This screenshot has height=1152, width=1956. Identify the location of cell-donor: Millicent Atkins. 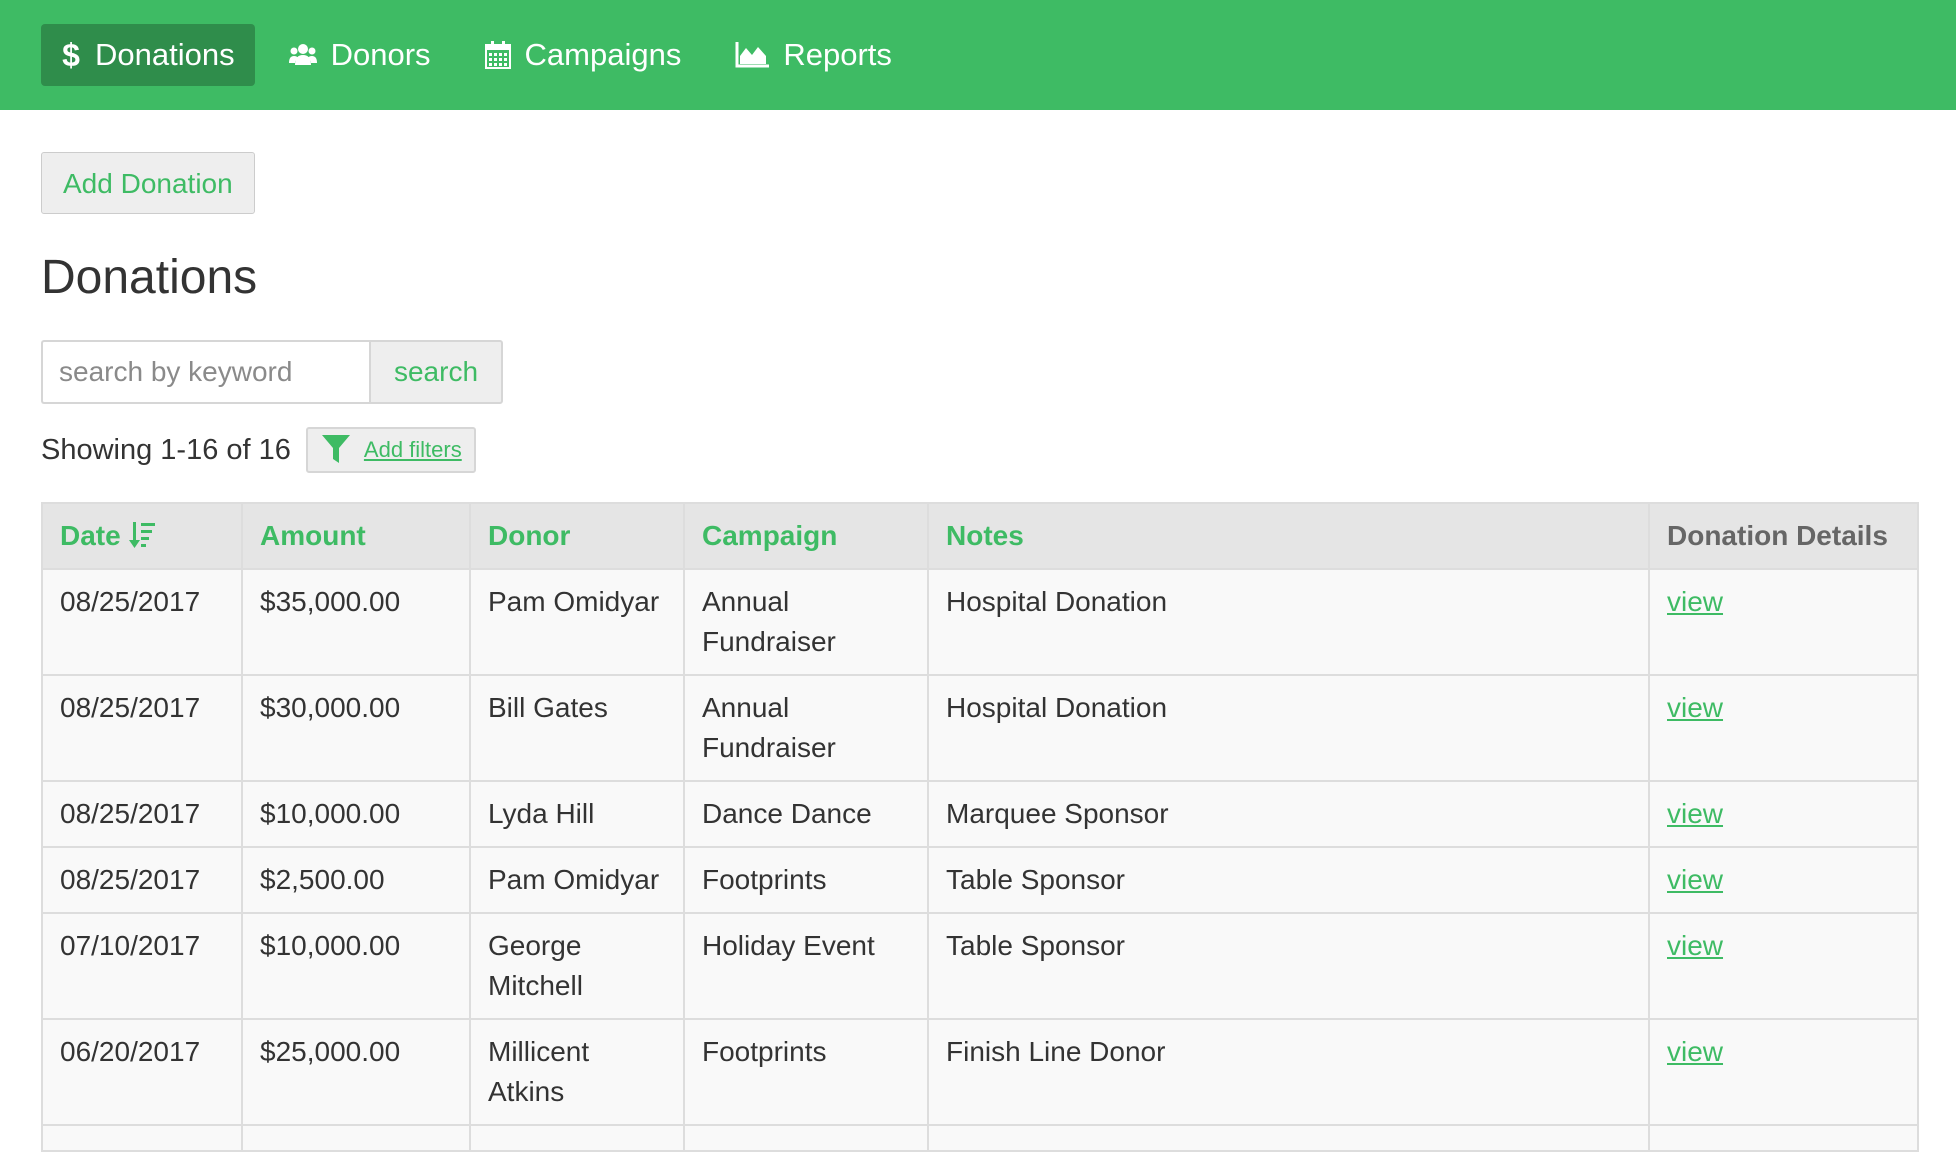
(577, 1072).